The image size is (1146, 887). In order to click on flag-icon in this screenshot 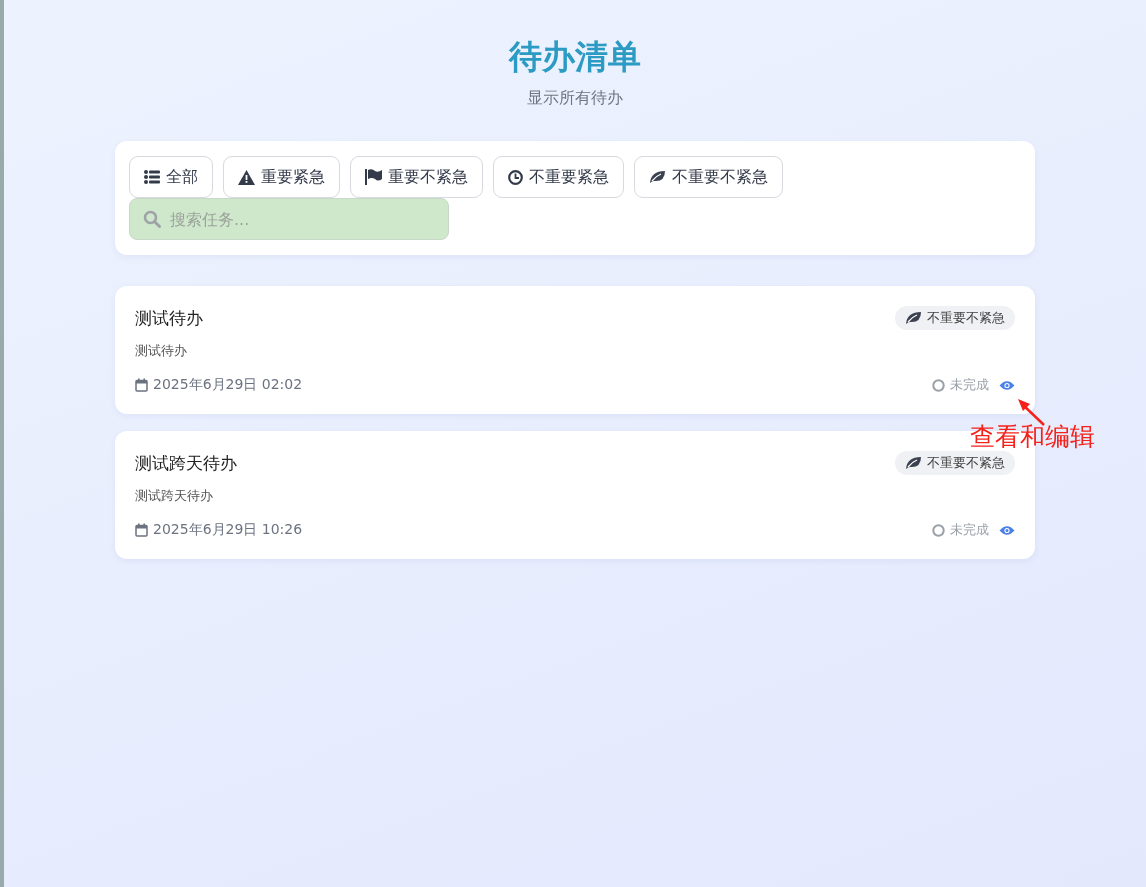, I will do `click(373, 177)`.